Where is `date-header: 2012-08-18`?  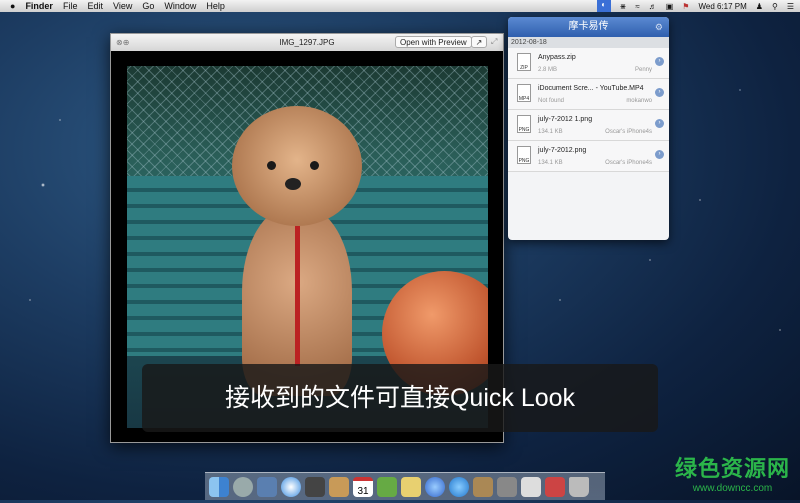 date-header: 2012-08-18 is located at coordinates (588, 42).